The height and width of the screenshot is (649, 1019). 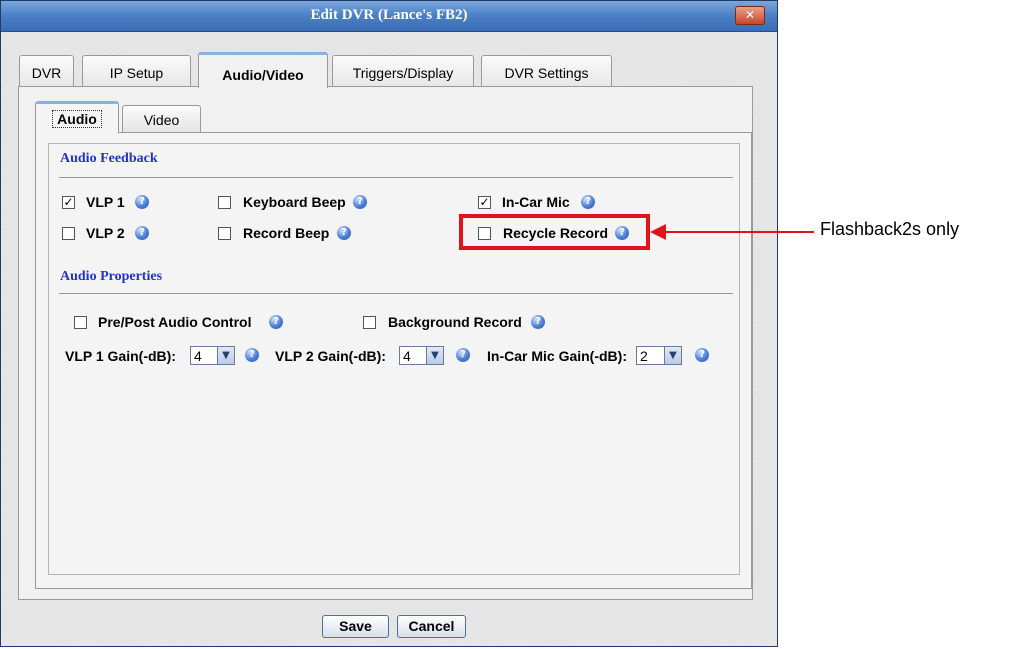 I want to click on save-button: Save, so click(x=355, y=626).